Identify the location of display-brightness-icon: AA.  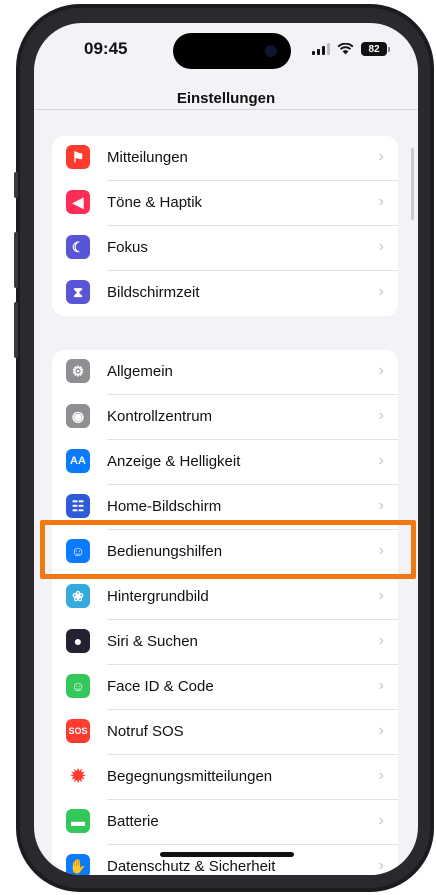
(78, 461).